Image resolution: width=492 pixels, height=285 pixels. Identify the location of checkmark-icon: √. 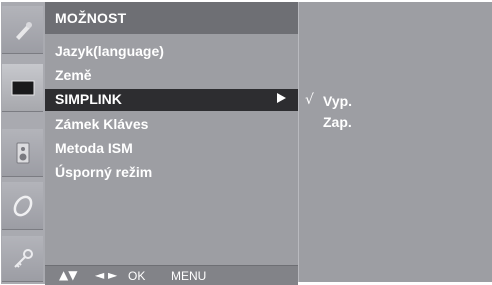
(309, 100).